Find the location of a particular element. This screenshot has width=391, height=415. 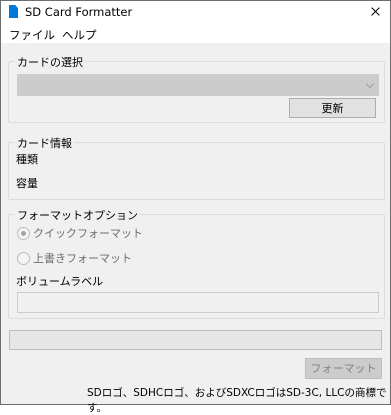

card-info-group-label: カード情報 is located at coordinates (44, 143).